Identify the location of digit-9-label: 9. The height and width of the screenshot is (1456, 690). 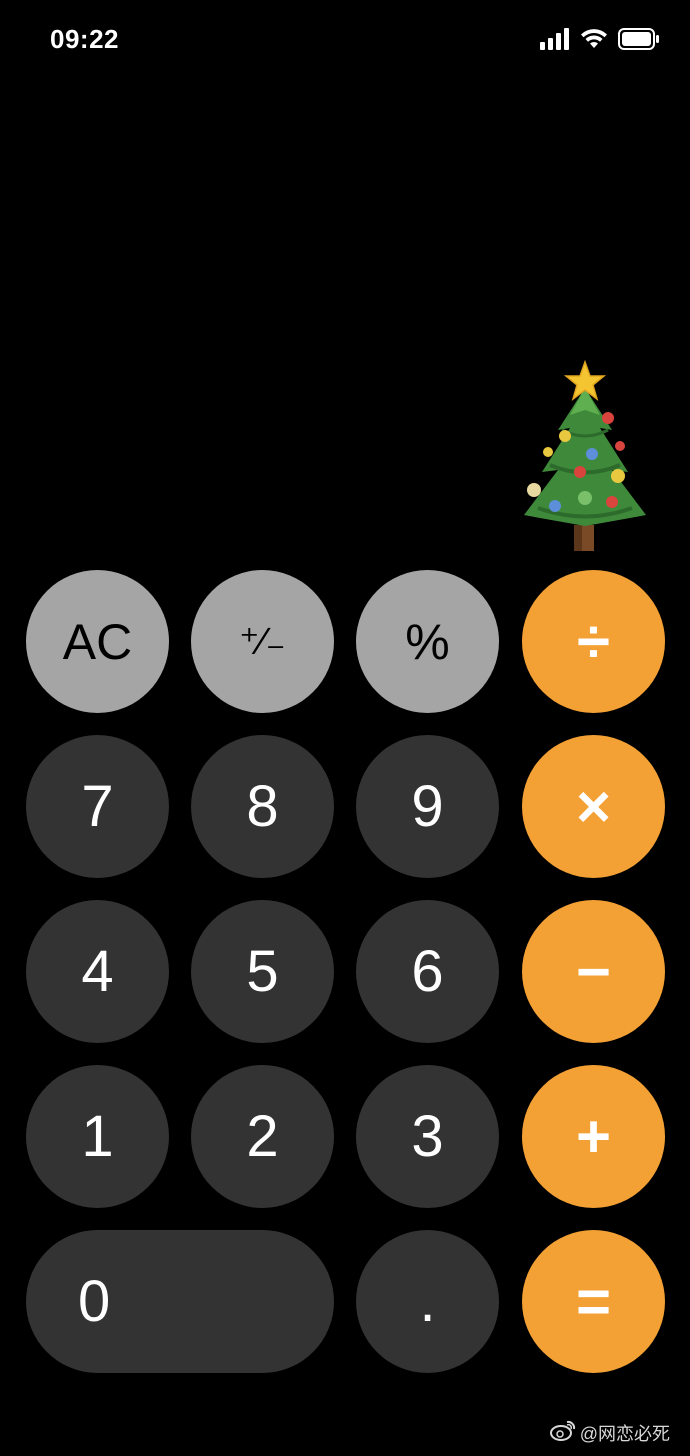
(427, 806).